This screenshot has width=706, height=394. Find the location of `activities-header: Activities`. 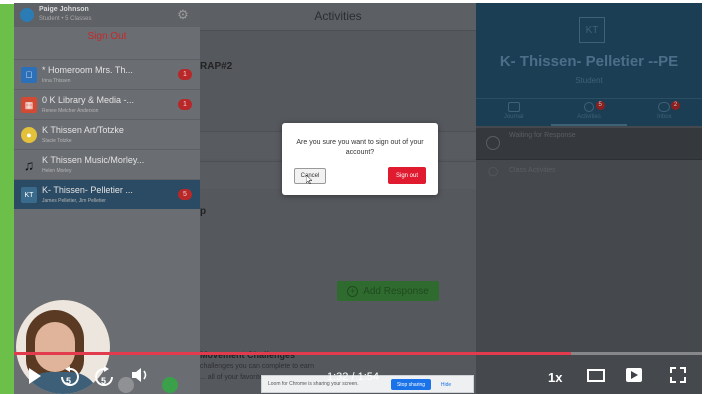

activities-header: Activities is located at coordinates (338, 17).